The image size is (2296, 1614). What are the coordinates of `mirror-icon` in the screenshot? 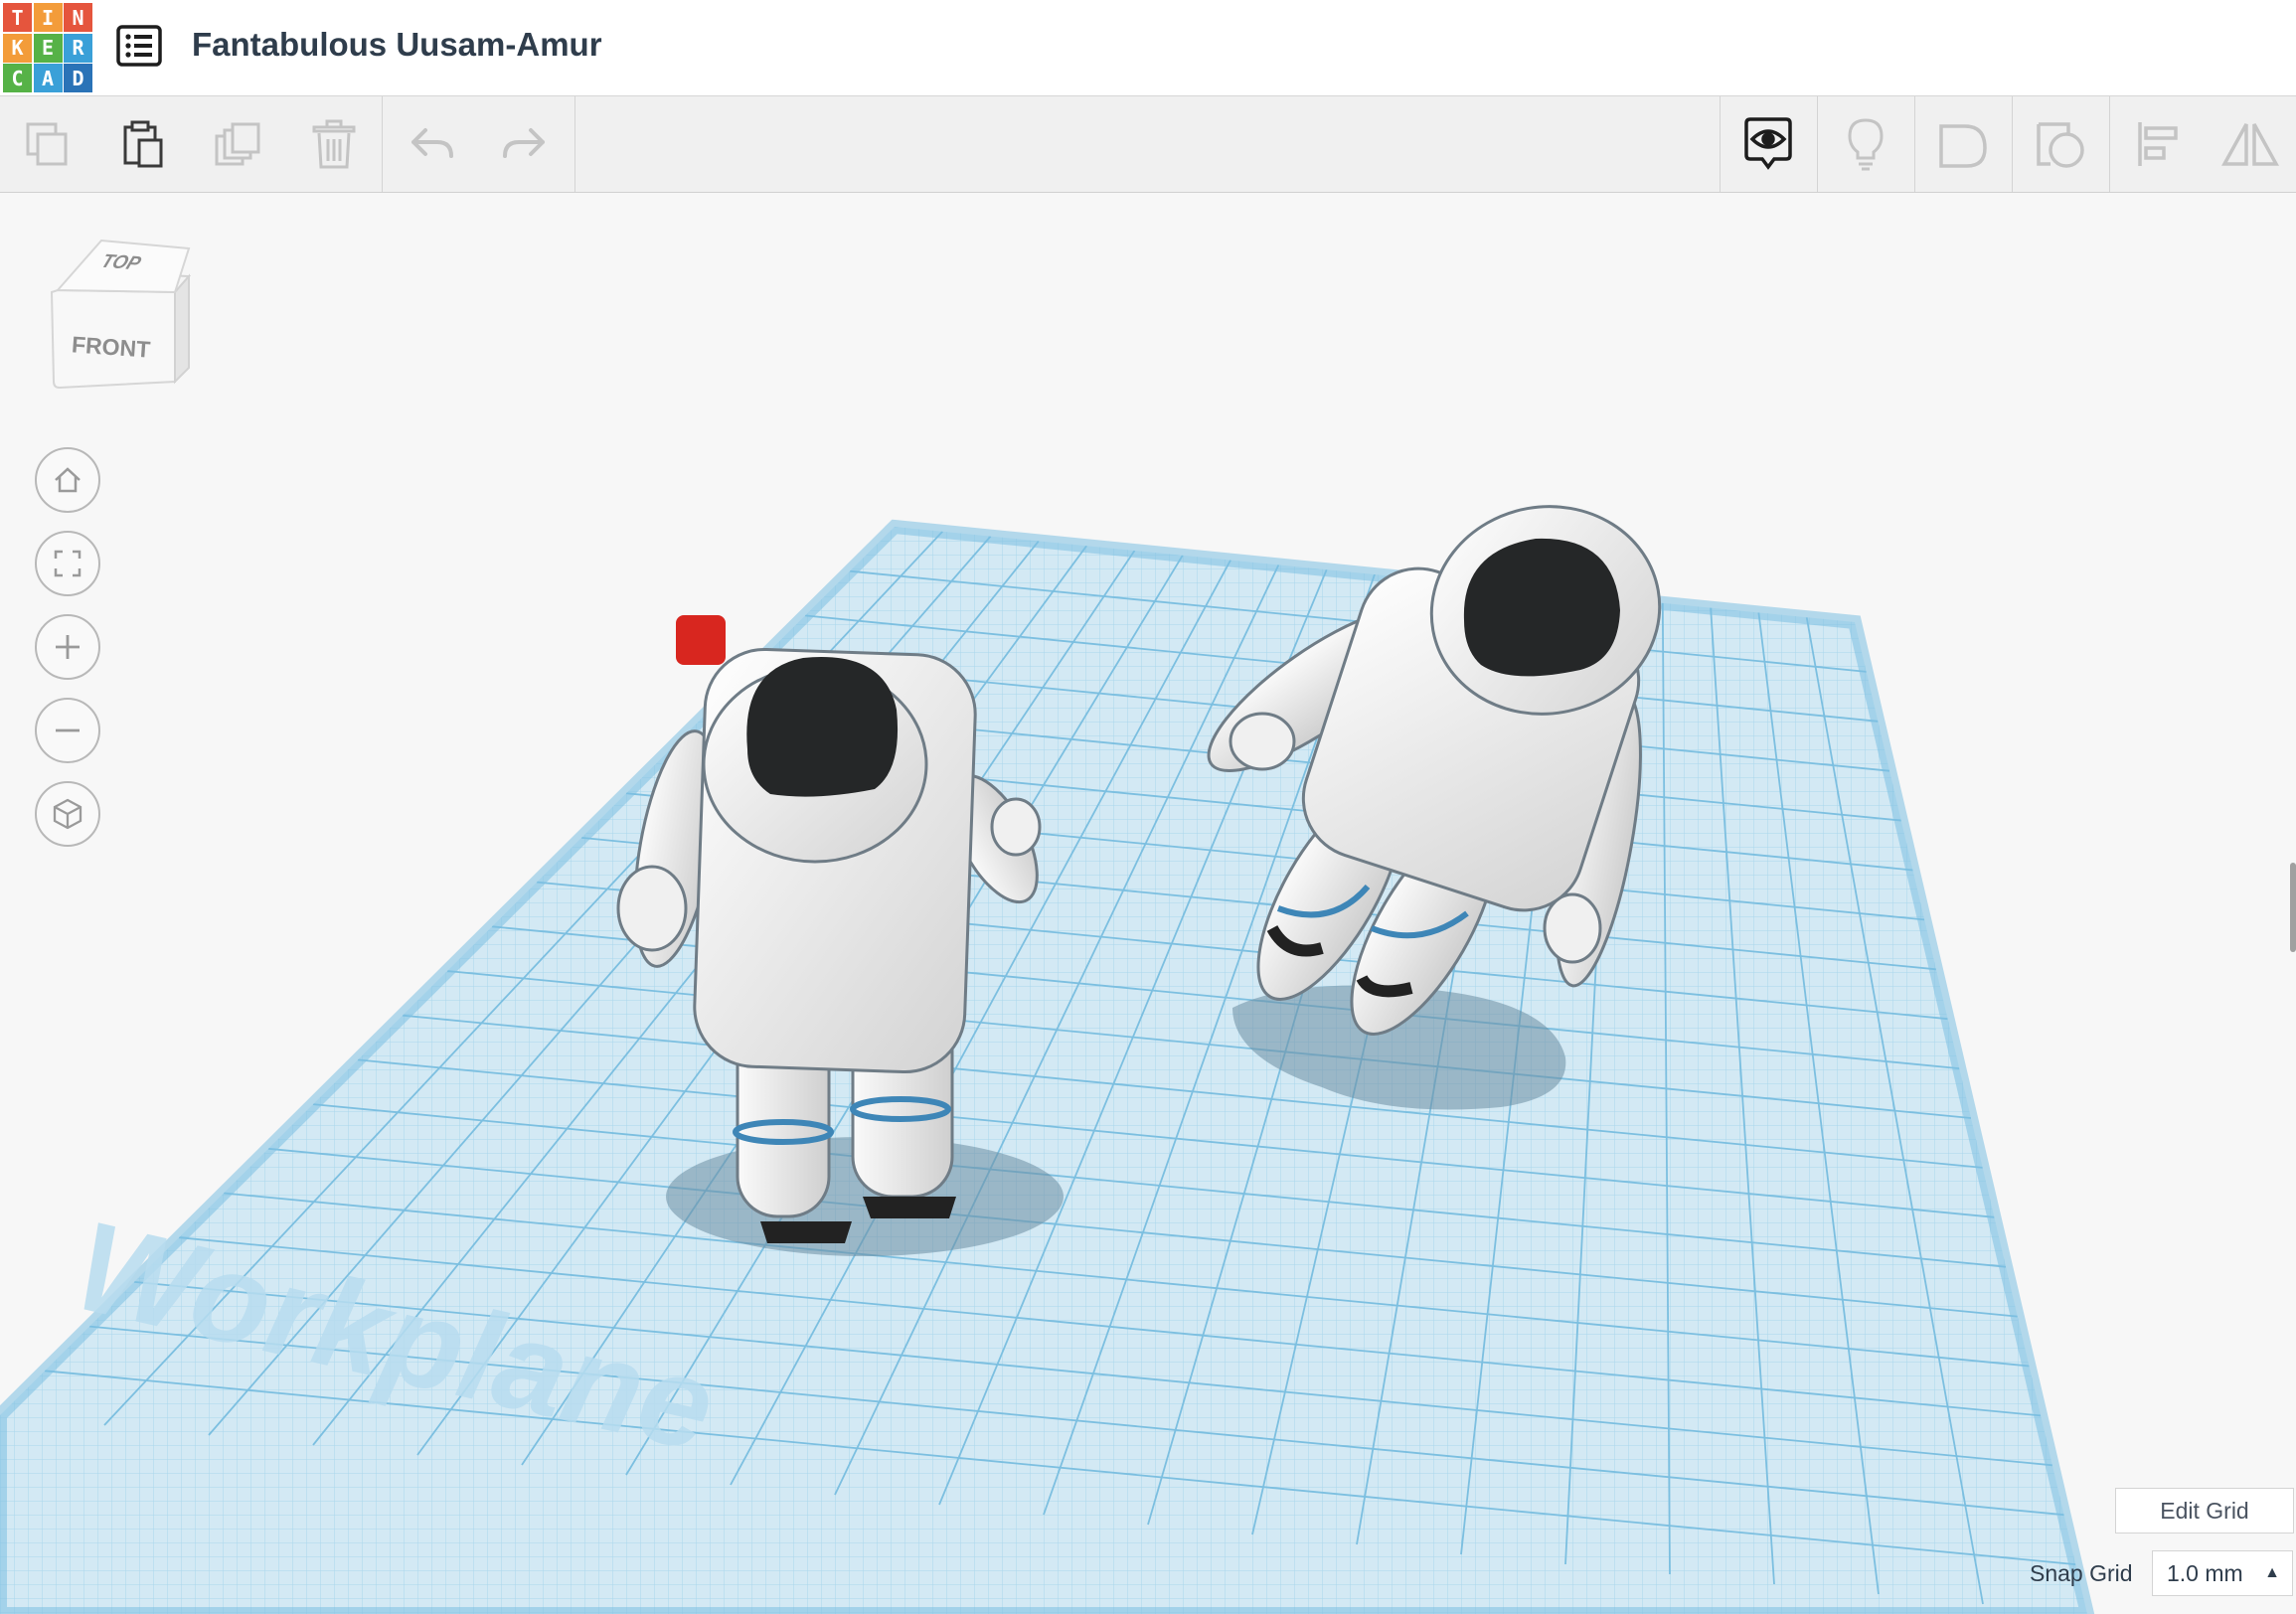 It's located at (2249, 144).